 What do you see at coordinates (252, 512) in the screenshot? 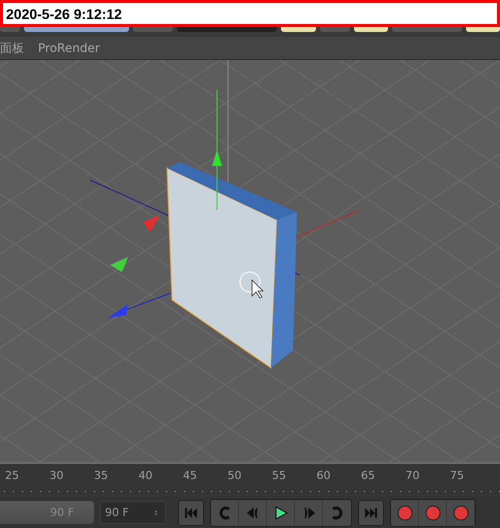
I see `step-back-icon` at bounding box center [252, 512].